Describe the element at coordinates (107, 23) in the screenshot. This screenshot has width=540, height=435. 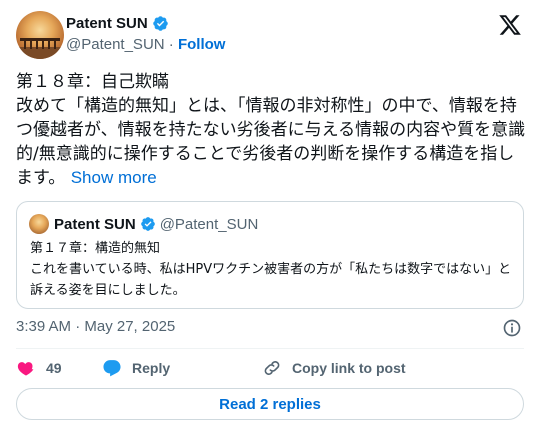
I see `author-display-name: Patent SUN` at that location.